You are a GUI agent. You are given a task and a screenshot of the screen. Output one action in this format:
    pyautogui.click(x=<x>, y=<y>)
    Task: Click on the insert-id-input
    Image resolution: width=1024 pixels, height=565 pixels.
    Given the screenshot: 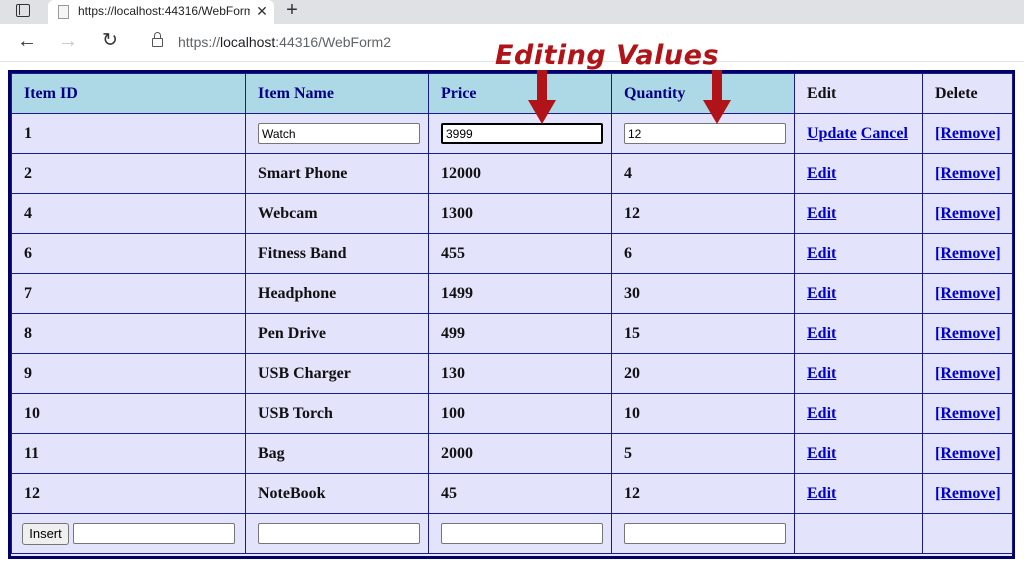 What is the action you would take?
    pyautogui.click(x=154, y=533)
    